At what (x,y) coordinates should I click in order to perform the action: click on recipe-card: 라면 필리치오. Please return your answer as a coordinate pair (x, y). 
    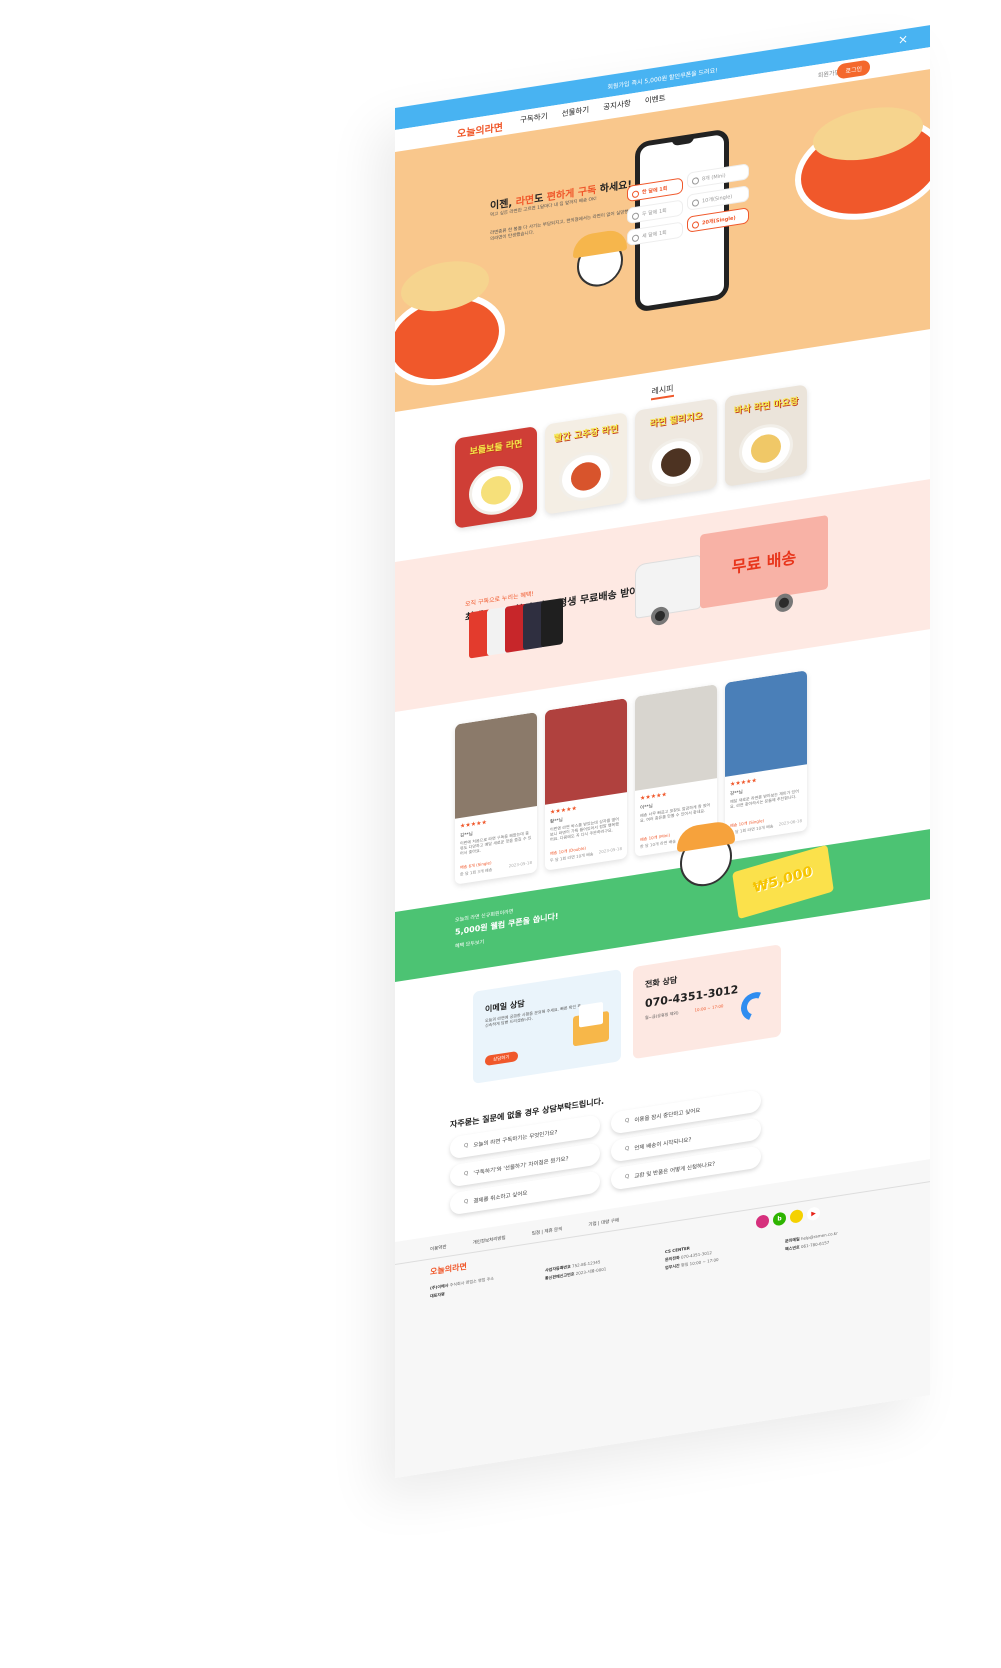
    Looking at the image, I should click on (676, 449).